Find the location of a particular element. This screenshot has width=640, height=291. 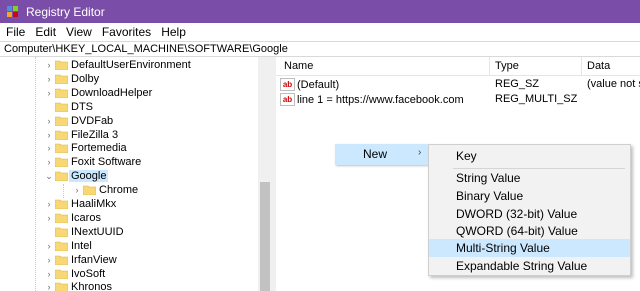

tree-item-haalimkx: › HaaliMkx is located at coordinates (129, 204).